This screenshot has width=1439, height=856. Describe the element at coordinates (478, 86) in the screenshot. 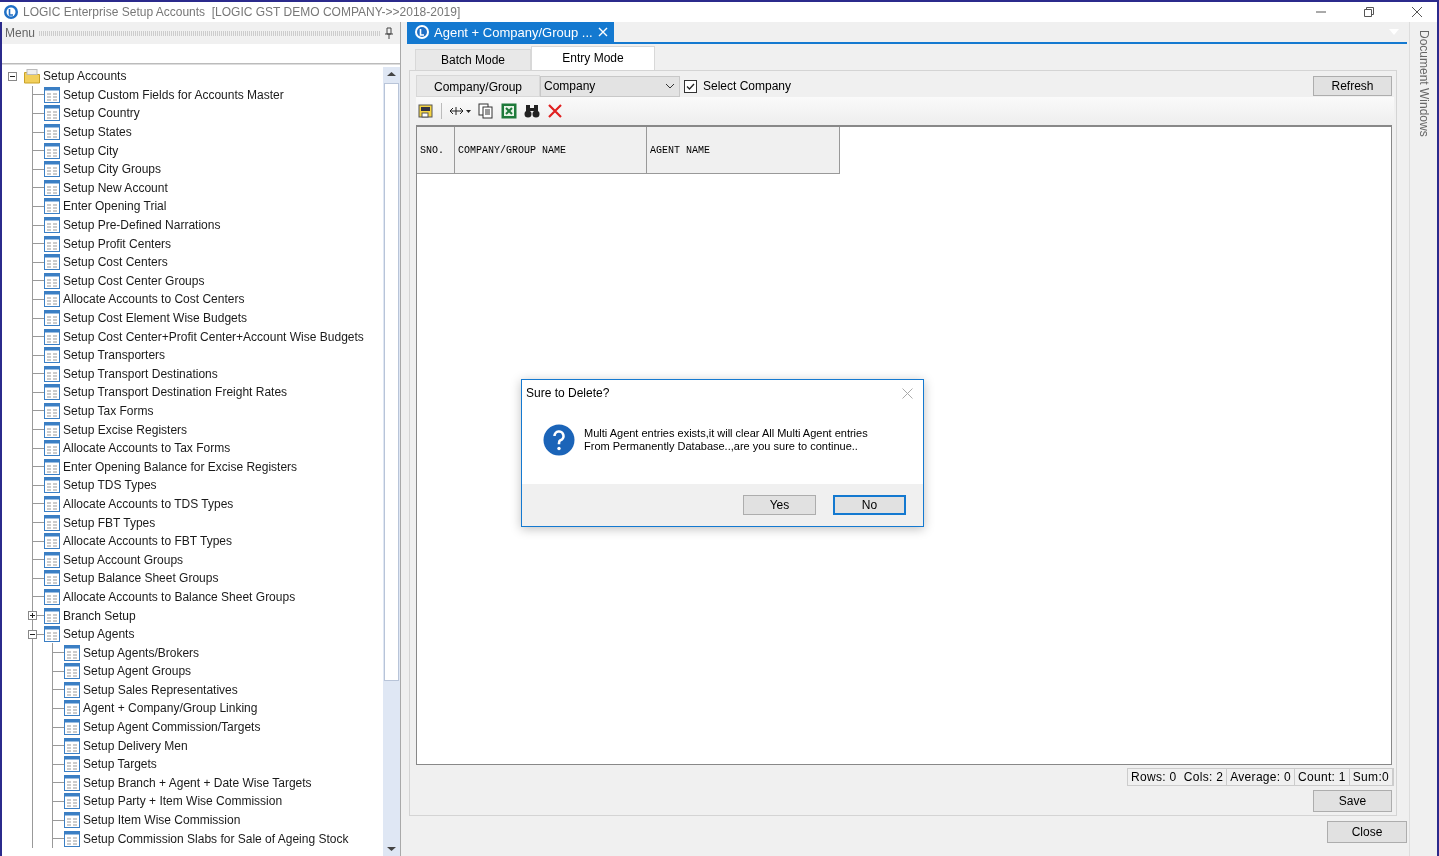

I see `field-label: Company/Group` at that location.